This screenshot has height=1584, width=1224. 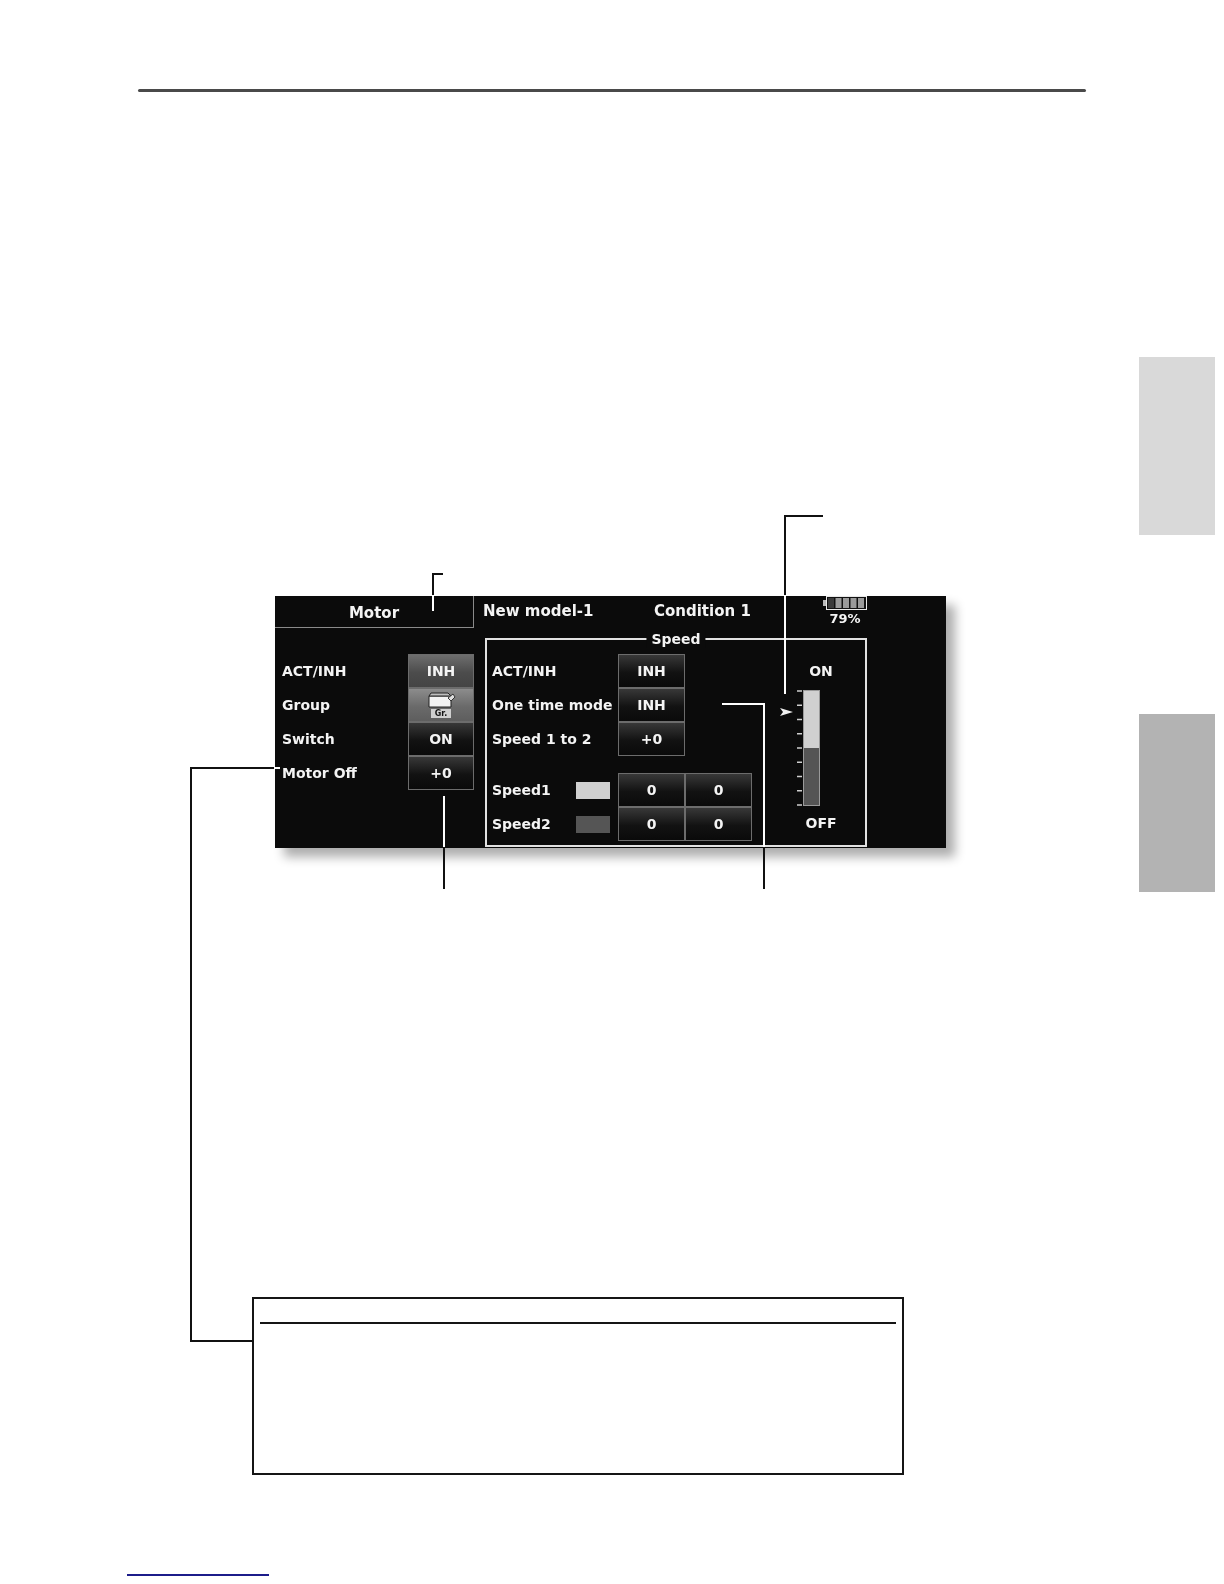 I want to click on group-button: Gr., so click(x=441, y=705).